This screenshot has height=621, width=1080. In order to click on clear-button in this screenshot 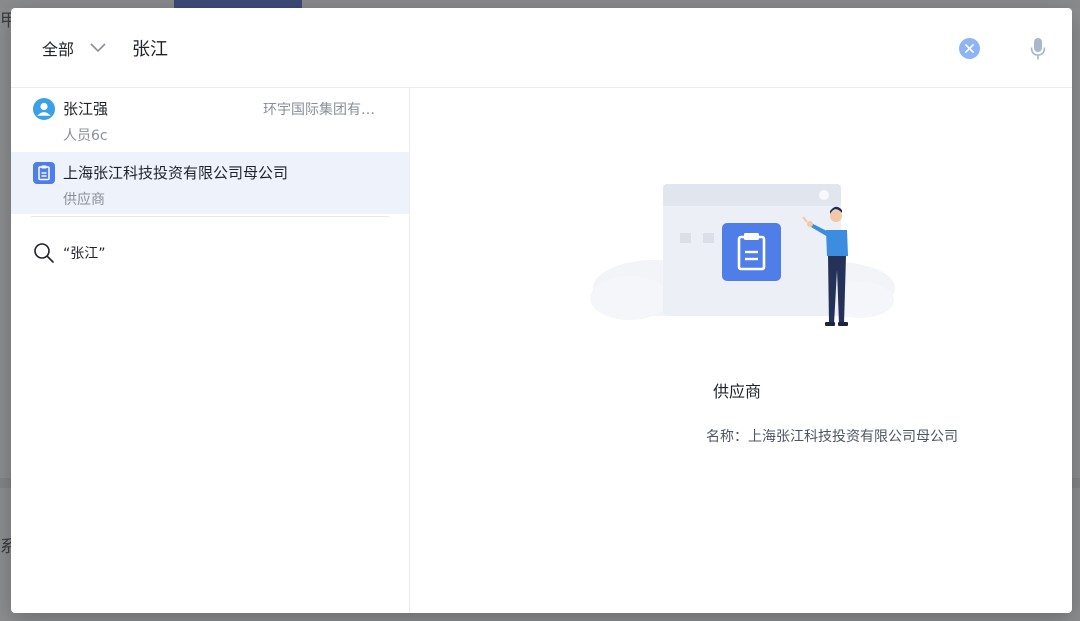, I will do `click(969, 48)`.